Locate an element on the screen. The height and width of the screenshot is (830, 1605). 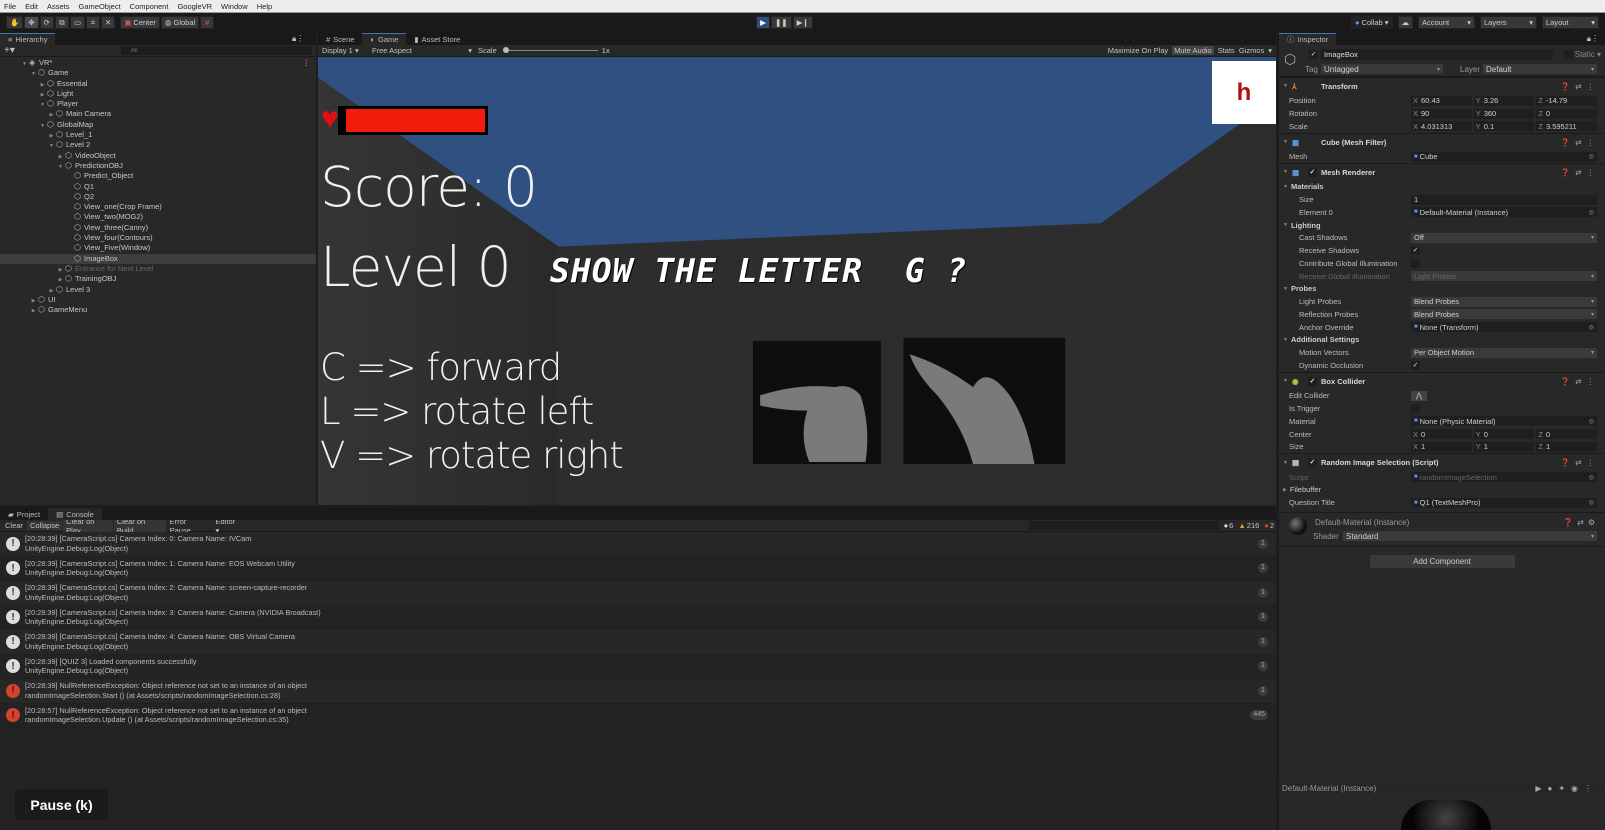
y-field: Y 0.1 is located at coordinates (1504, 126).